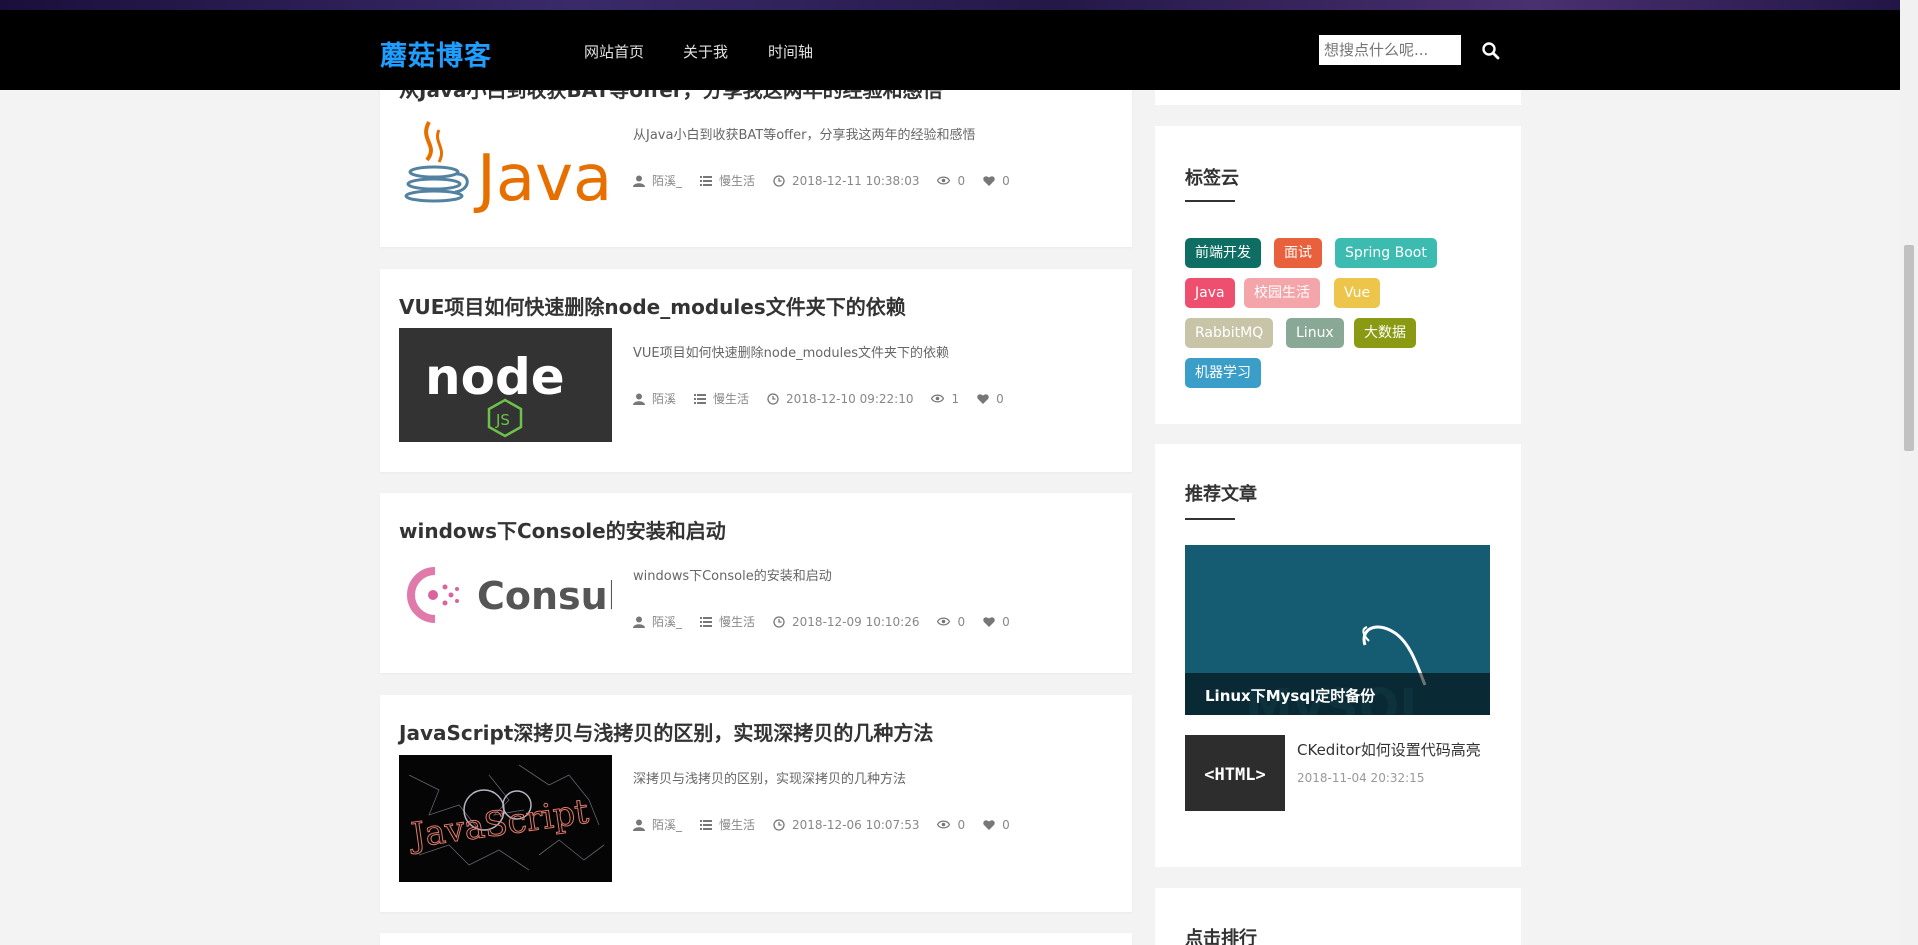 This screenshot has height=945, width=1918. Describe the element at coordinates (542, 179) in the screenshot. I see `java-wordmark: Java` at that location.